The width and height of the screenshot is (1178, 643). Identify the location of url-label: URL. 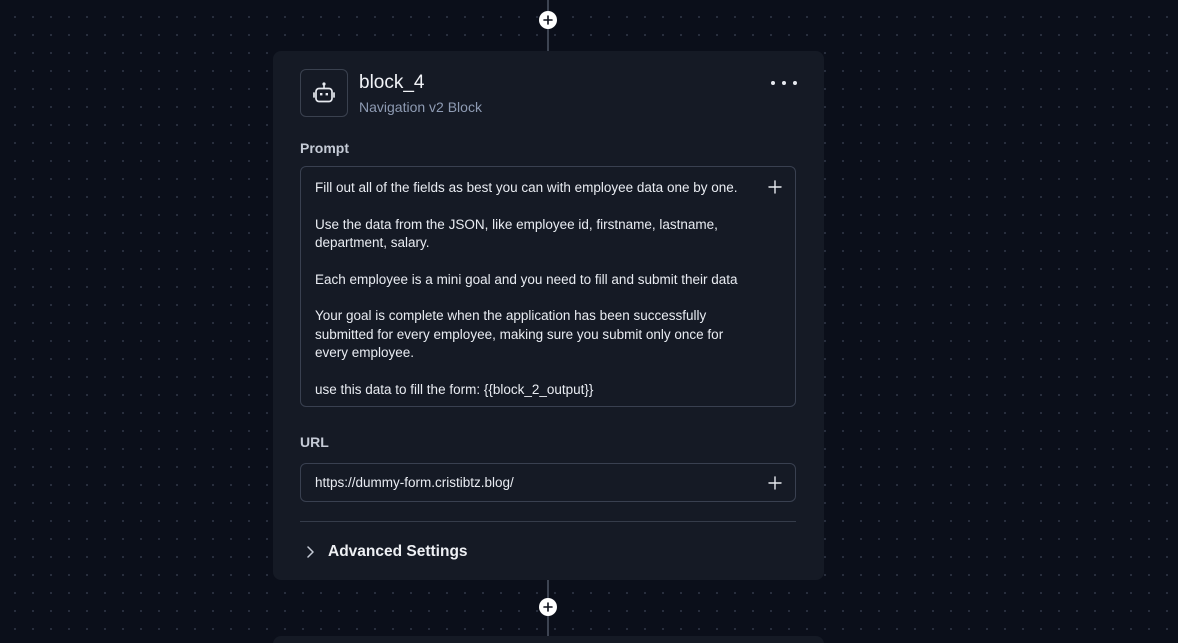
(314, 442).